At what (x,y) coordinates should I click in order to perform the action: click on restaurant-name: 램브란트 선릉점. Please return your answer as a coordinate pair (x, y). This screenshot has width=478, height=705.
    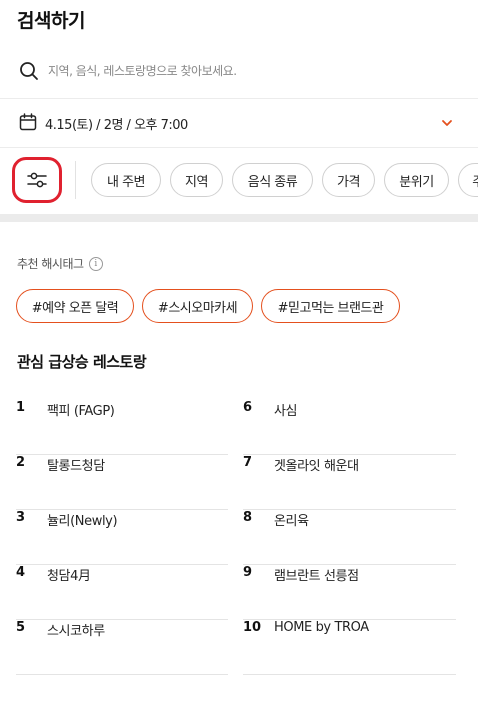
    Looking at the image, I should click on (316, 576).